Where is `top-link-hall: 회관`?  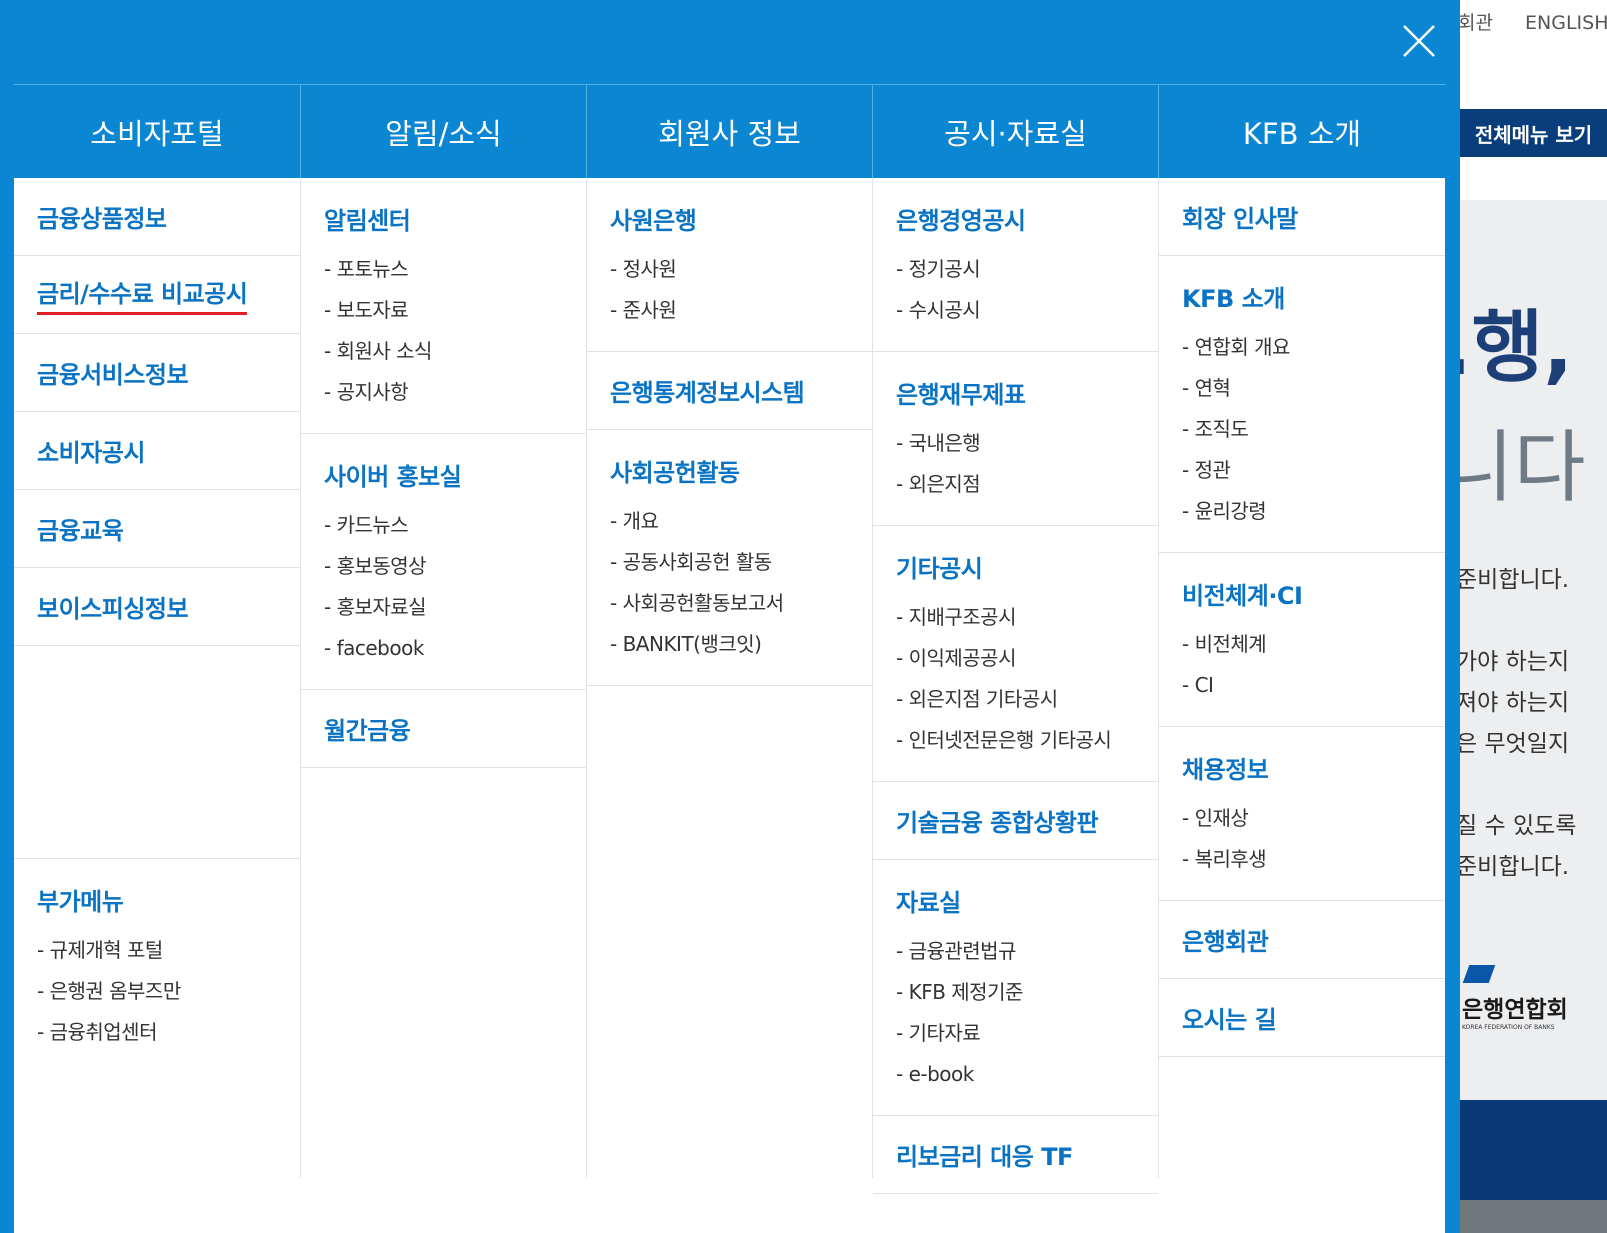
top-link-hall: 회관 is located at coordinates (1475, 23).